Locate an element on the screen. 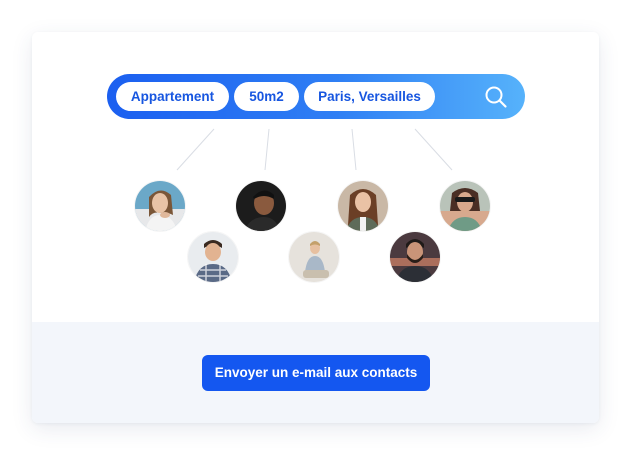  send-email-button: Envoyer un e-mail aux contacts is located at coordinates (316, 373).